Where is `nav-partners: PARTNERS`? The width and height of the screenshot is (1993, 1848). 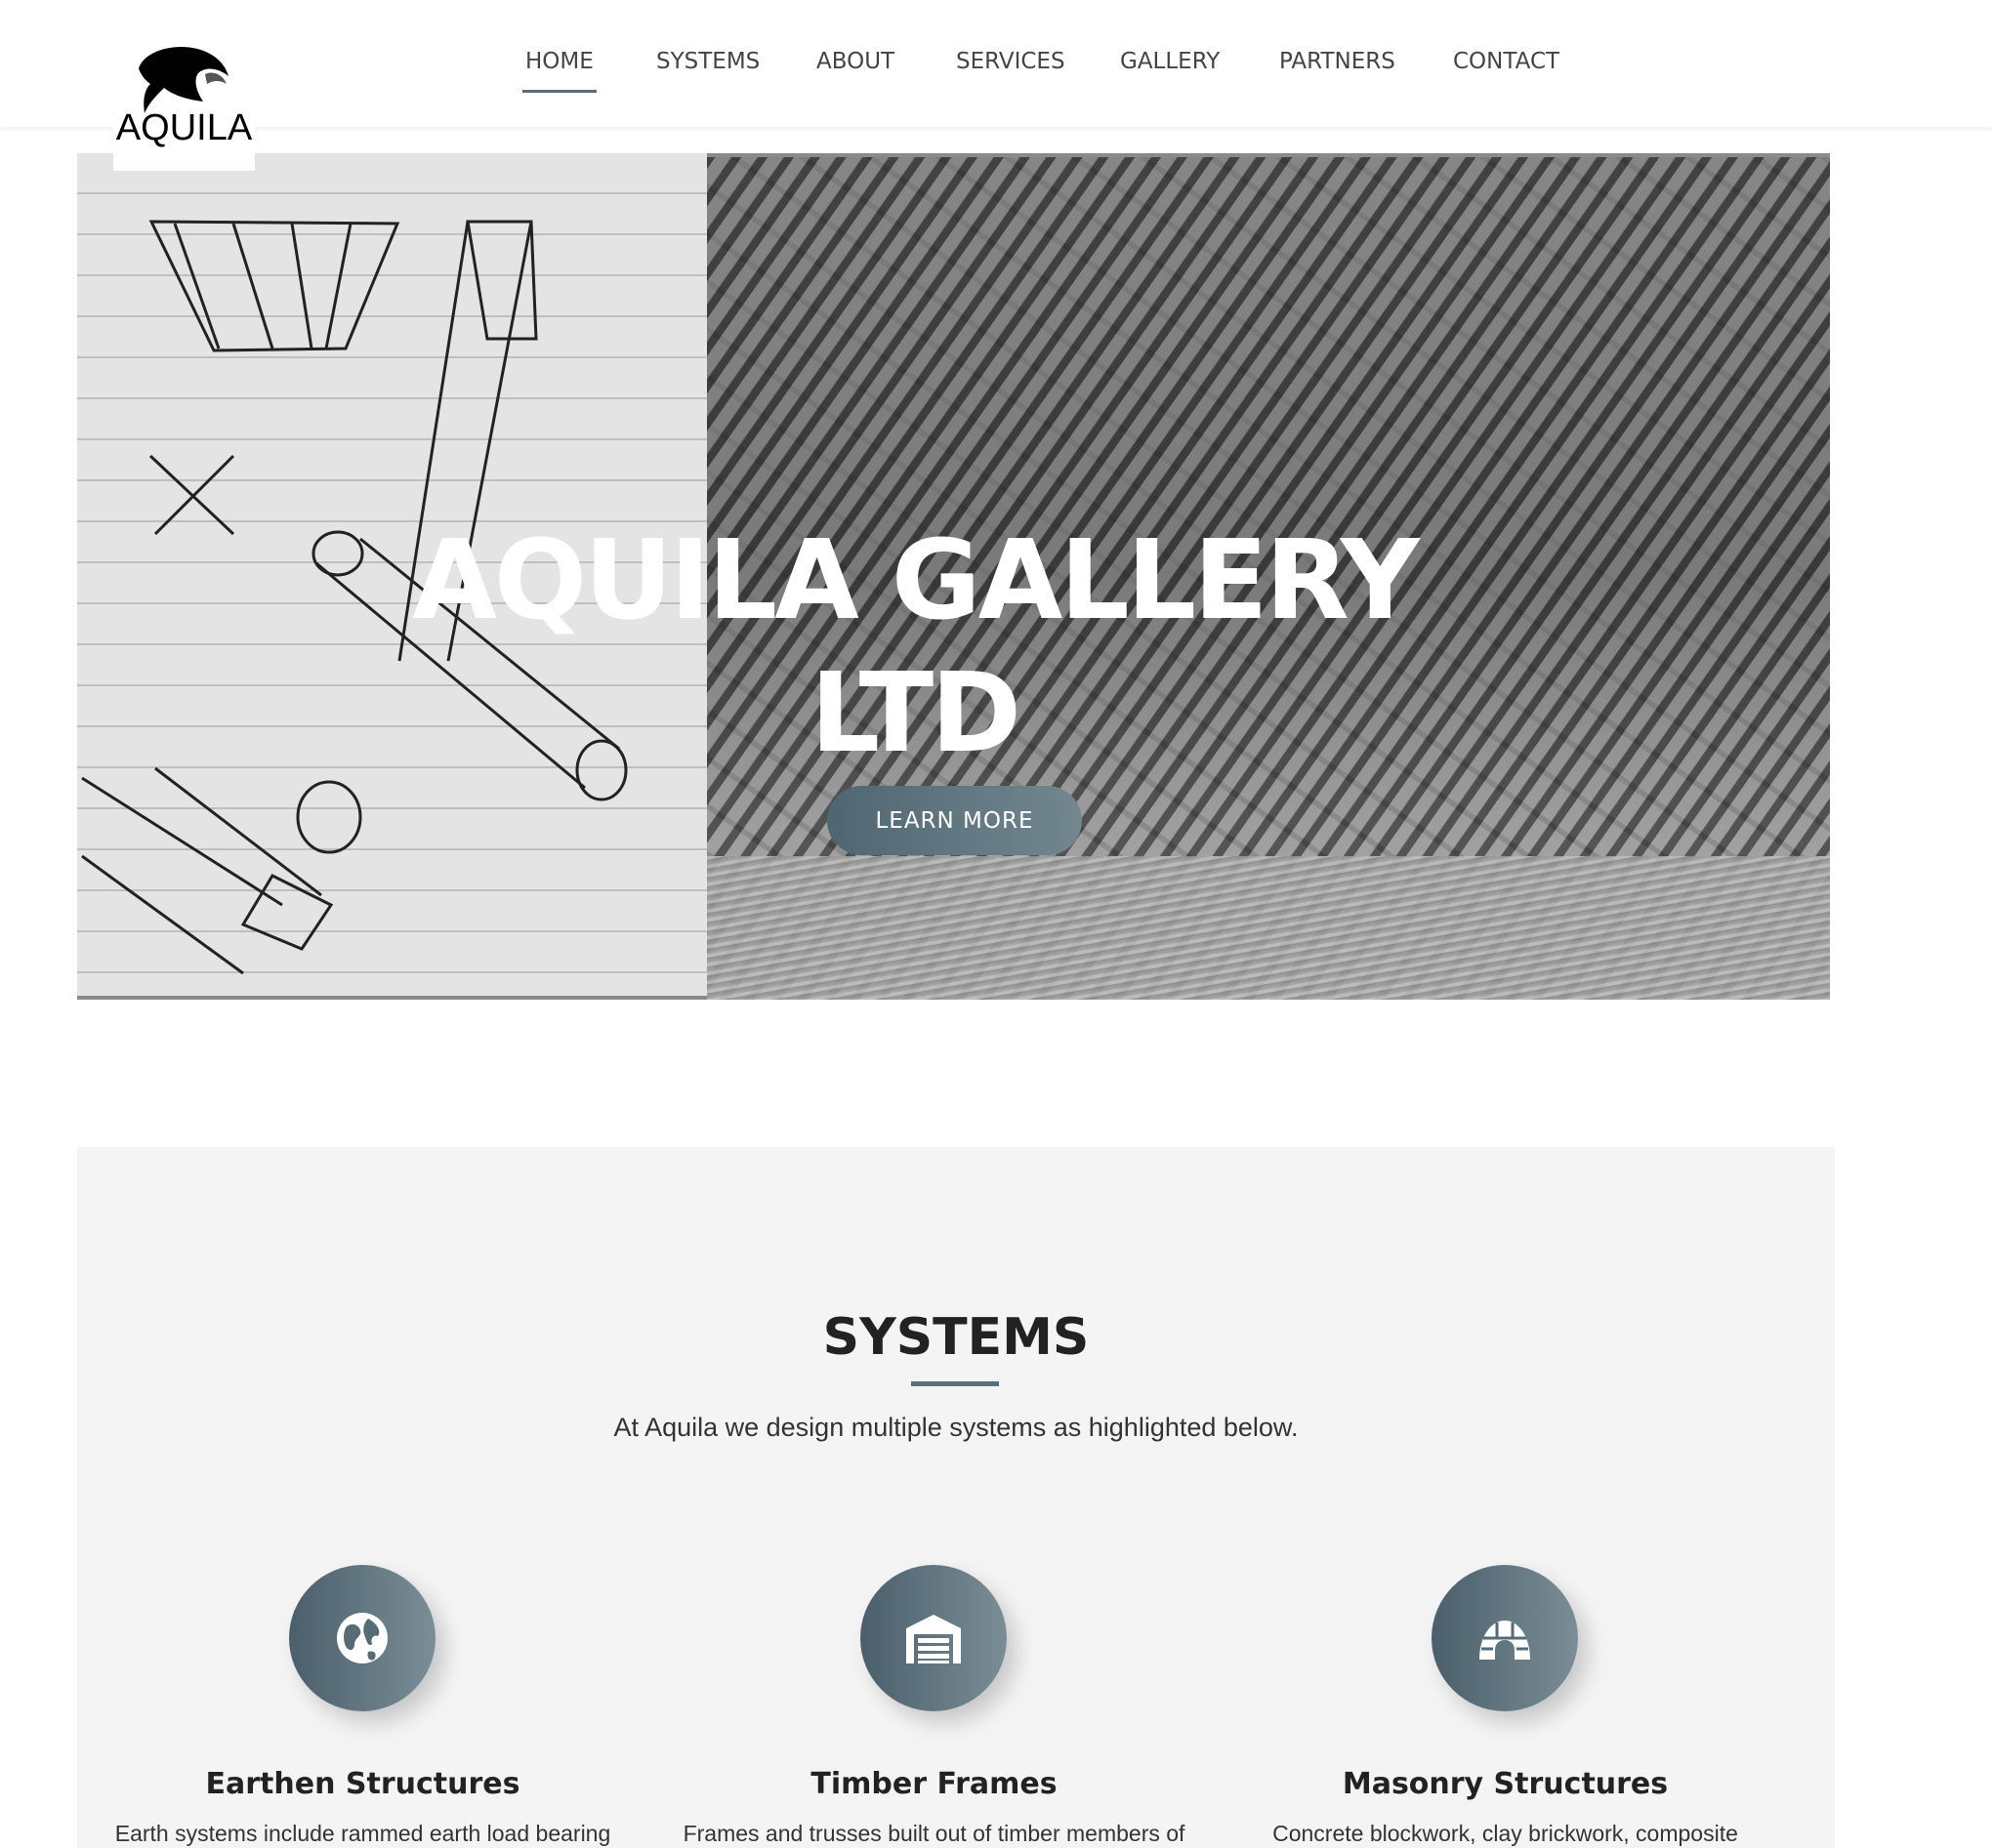
nav-partners: PARTNERS is located at coordinates (1337, 61).